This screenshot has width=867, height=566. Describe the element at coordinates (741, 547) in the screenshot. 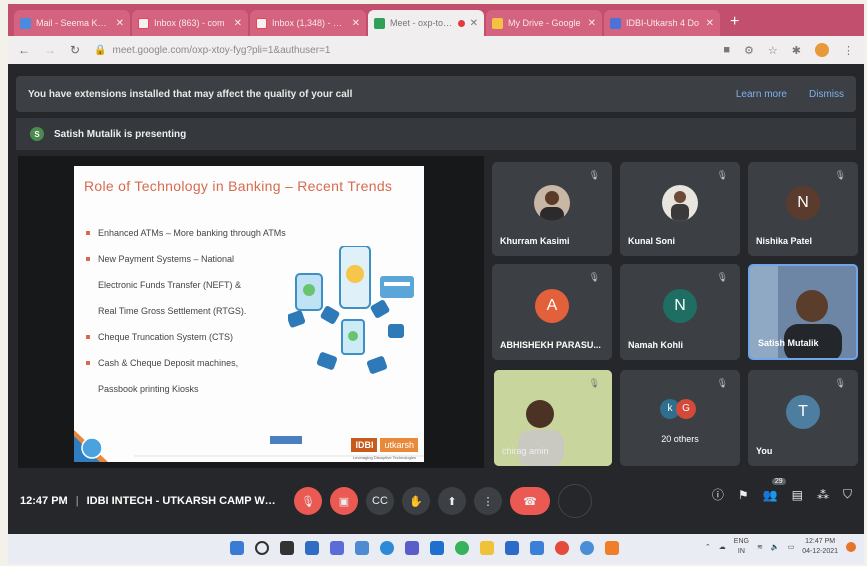

I see `language-indicator: ENG IN` at that location.